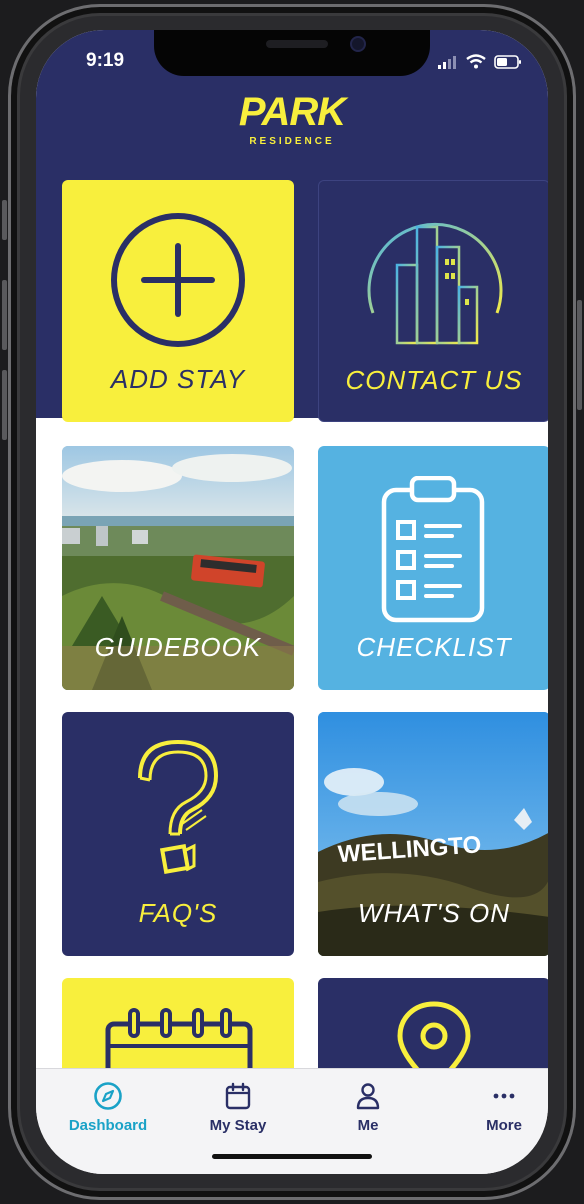  I want to click on signal-icon, so click(447, 62).